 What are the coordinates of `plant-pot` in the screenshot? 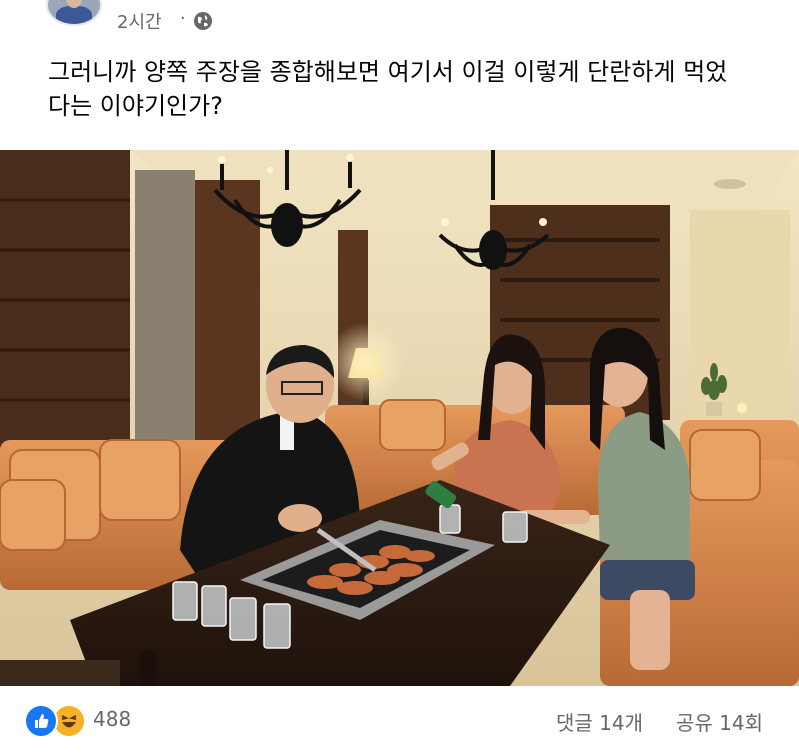 It's located at (714, 409).